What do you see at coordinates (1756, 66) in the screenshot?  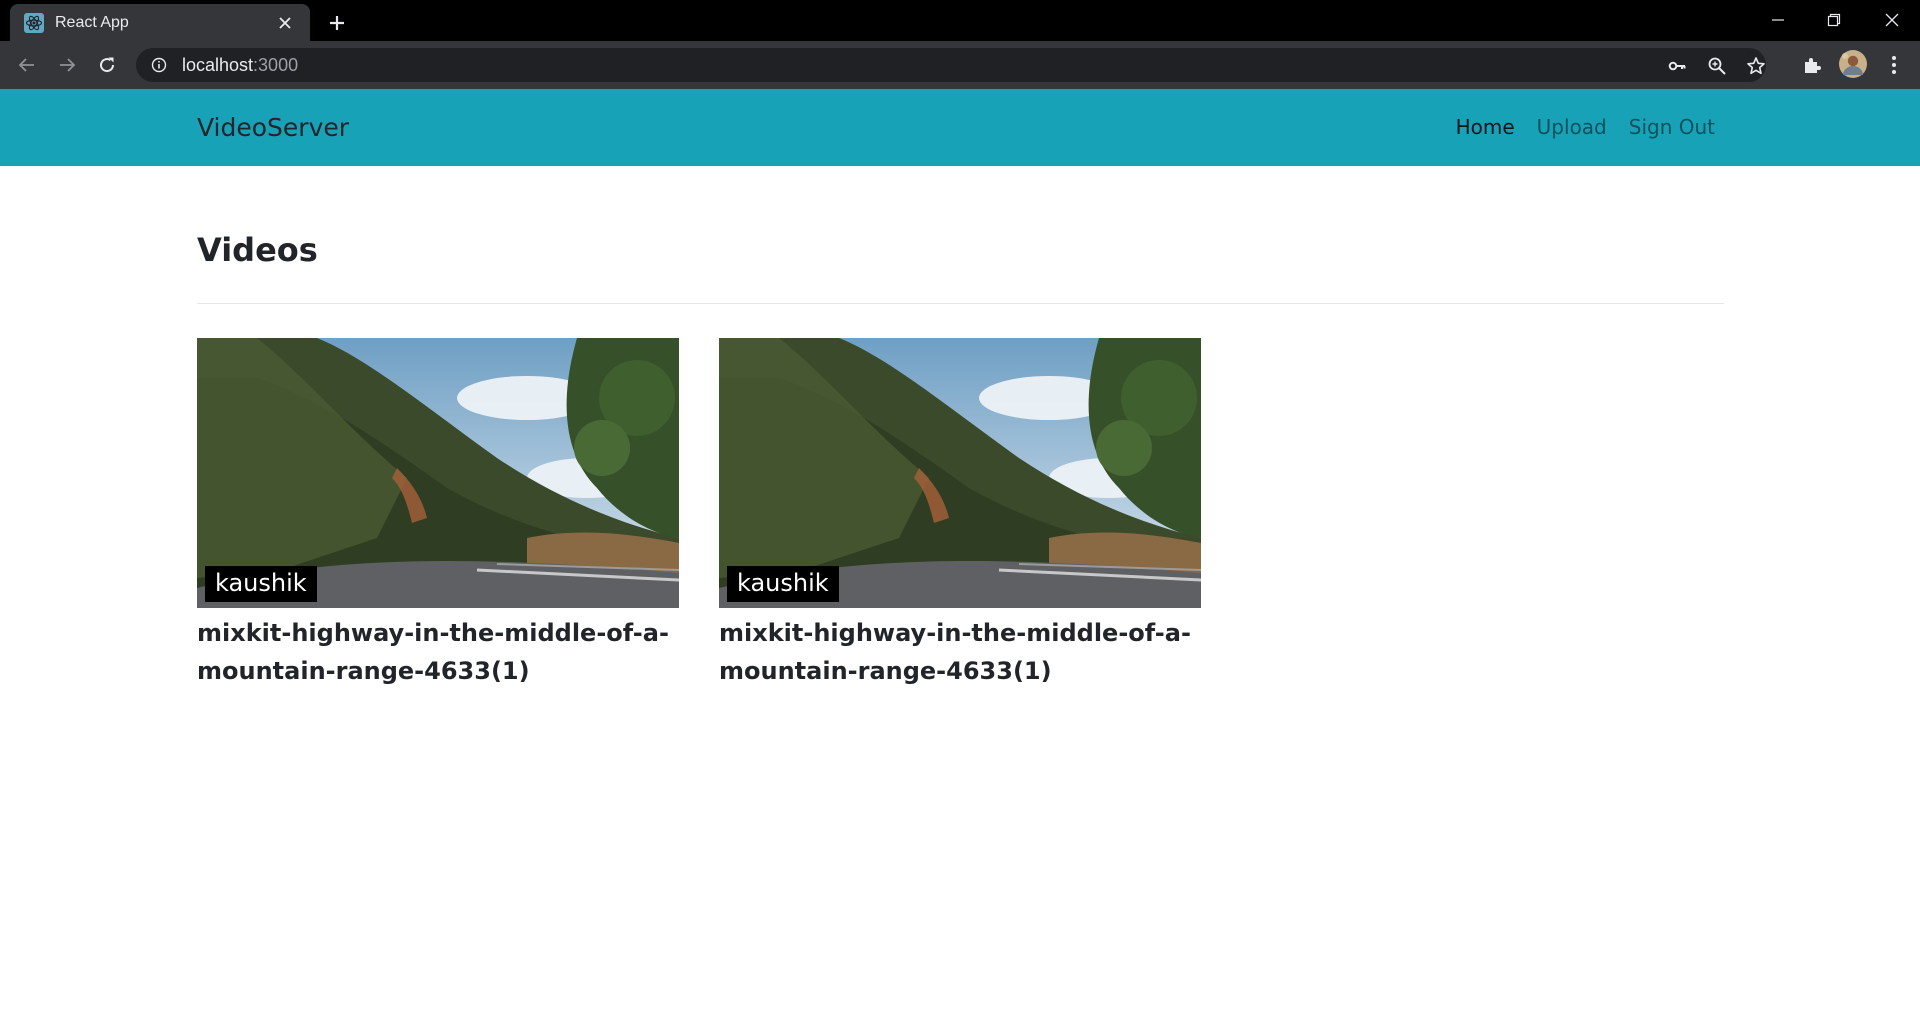 I see `star-icon` at bounding box center [1756, 66].